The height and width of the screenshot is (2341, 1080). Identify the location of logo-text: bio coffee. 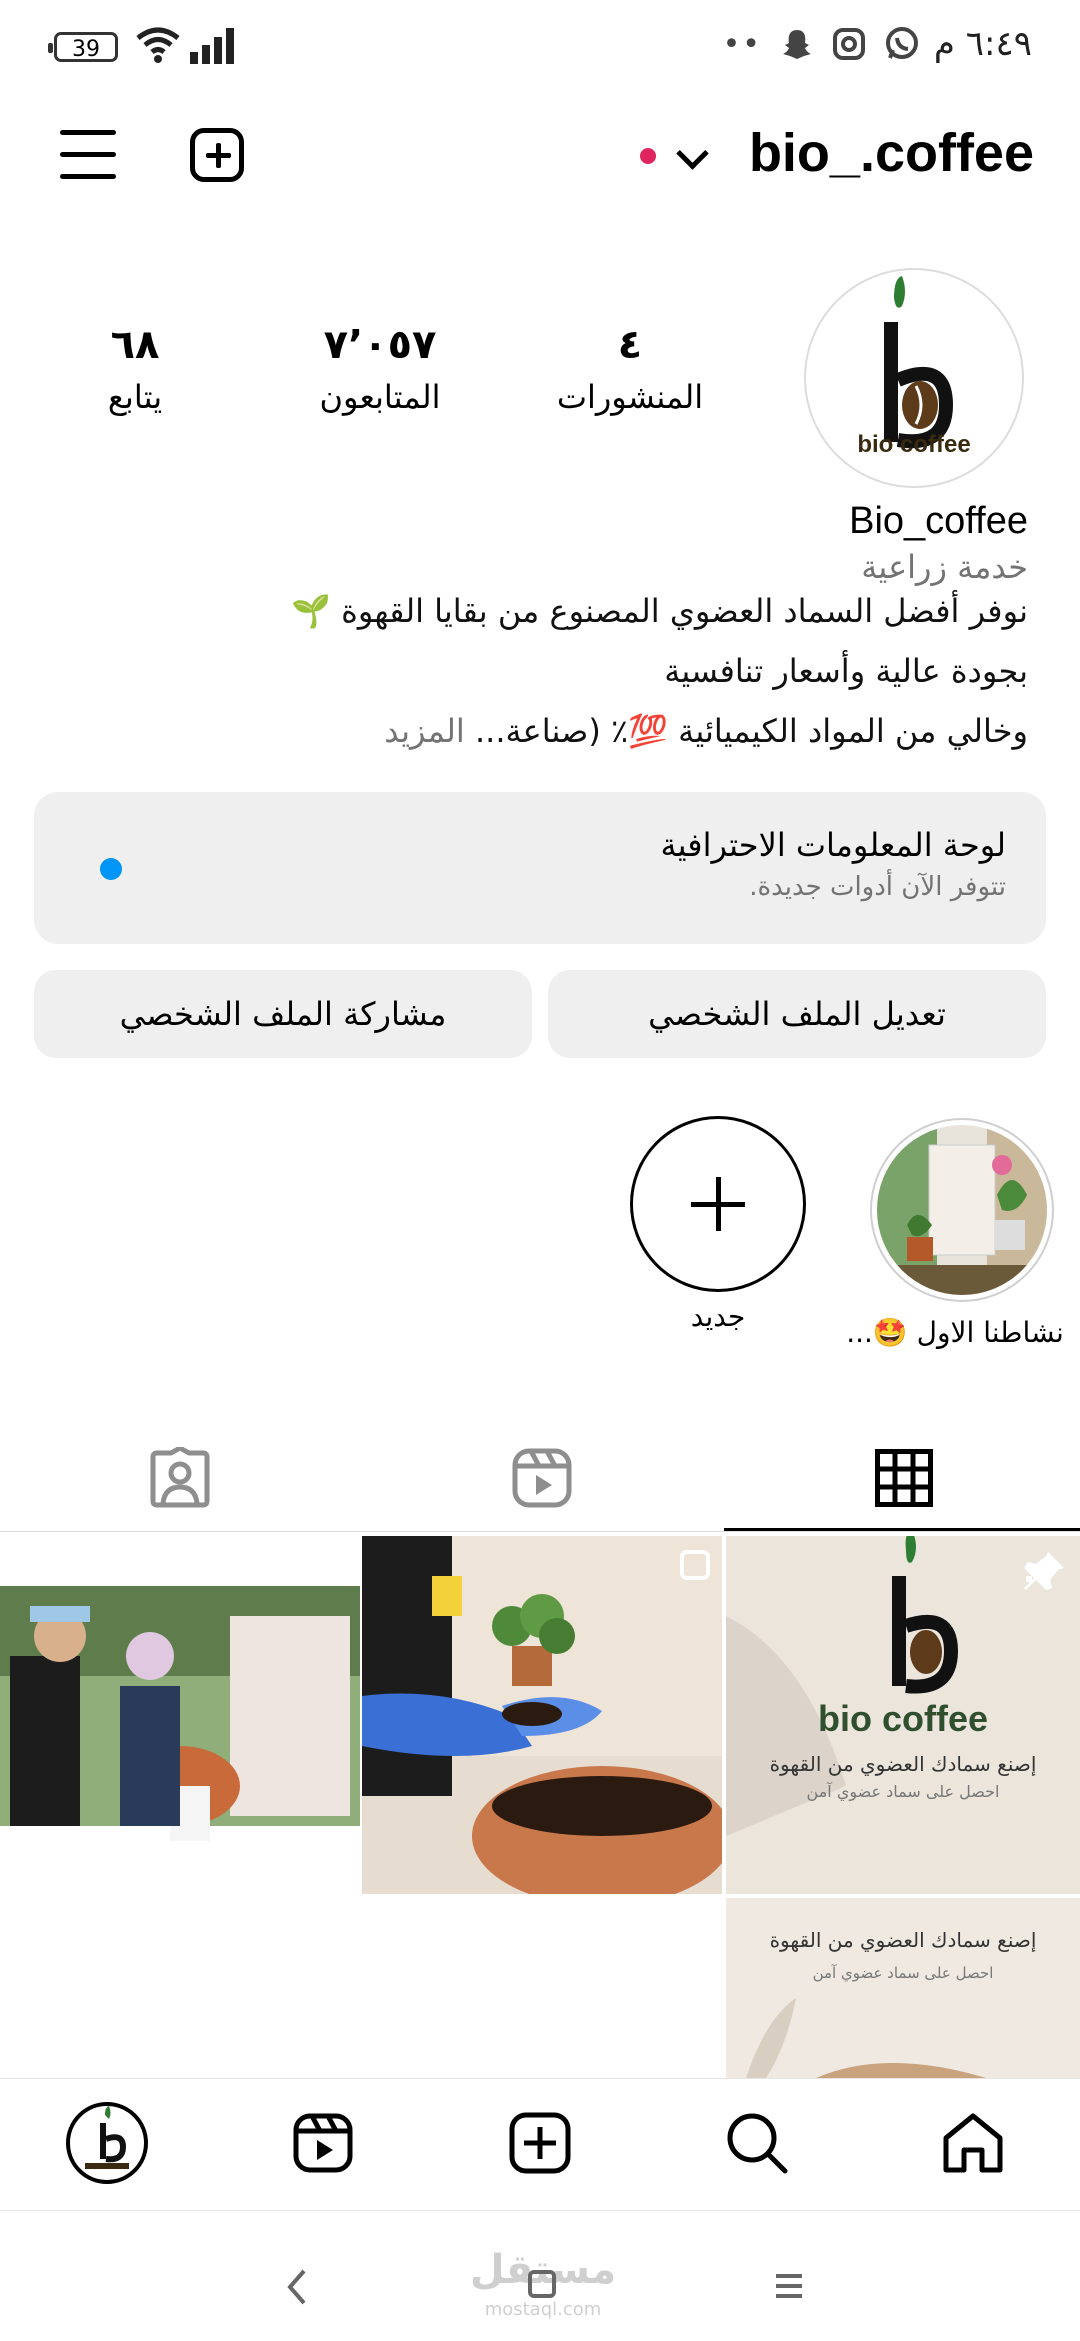
(913, 444).